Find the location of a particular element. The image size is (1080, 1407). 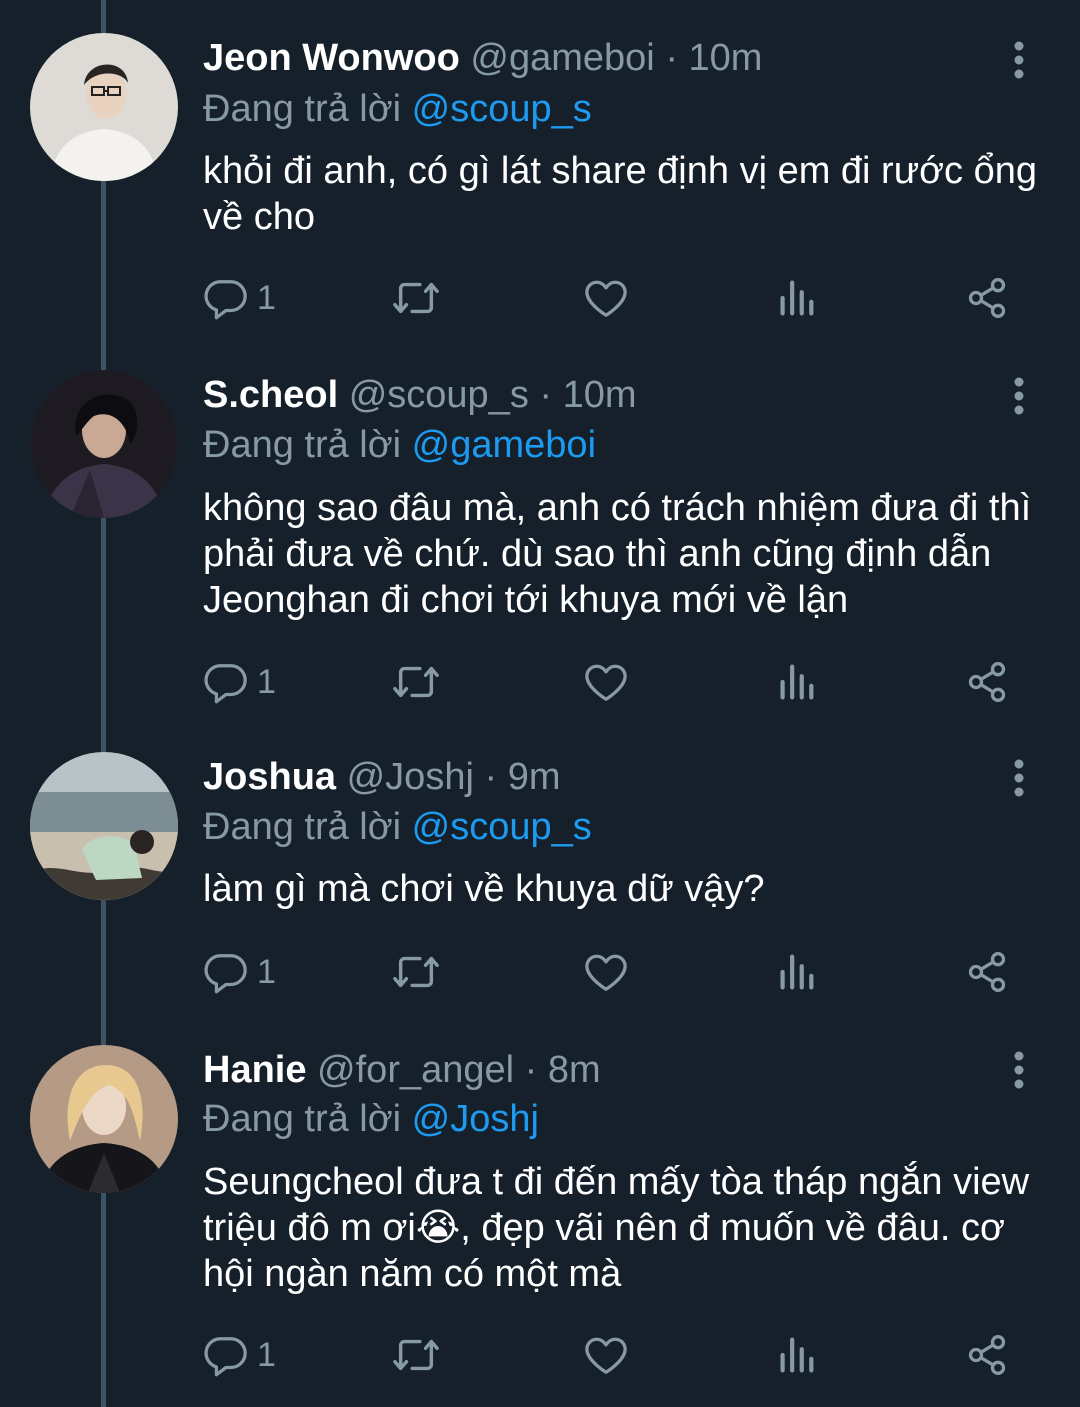

views-button is located at coordinates (796, 1355).